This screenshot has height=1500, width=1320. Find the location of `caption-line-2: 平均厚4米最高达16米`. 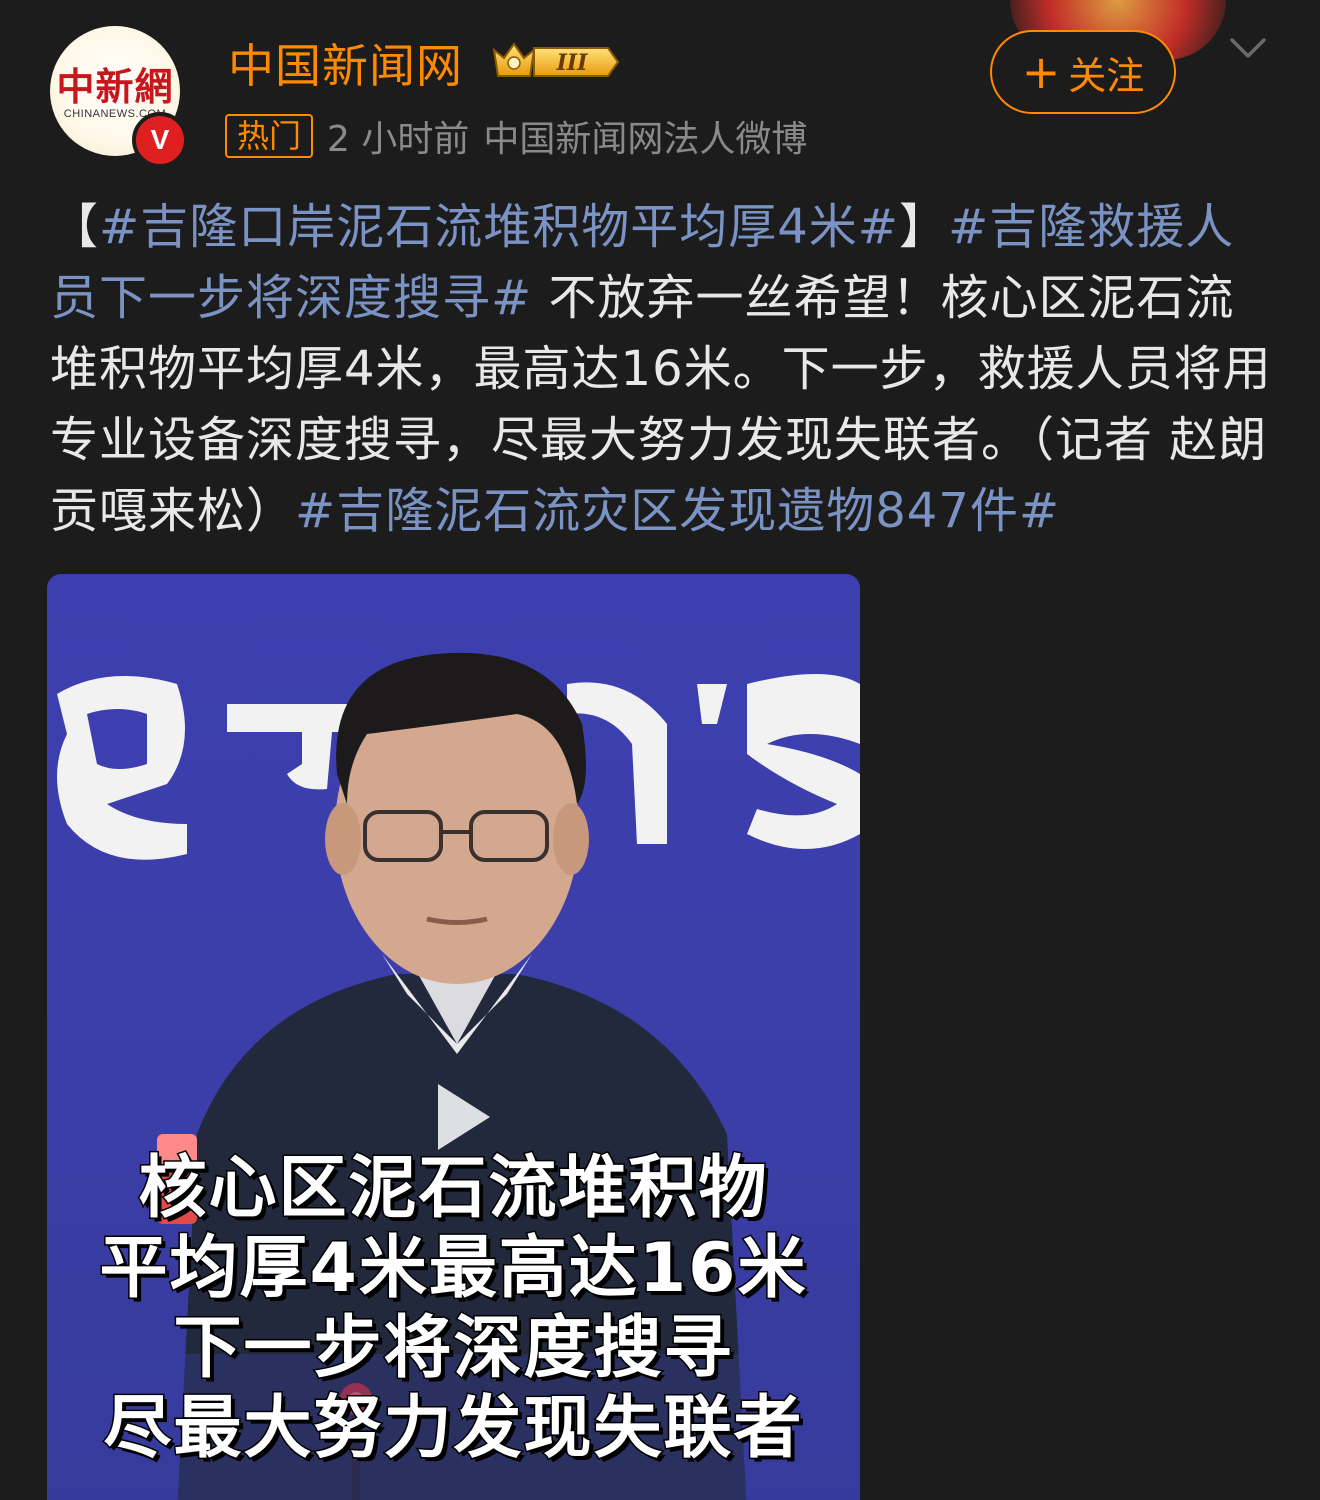

caption-line-2: 平均厚4米最高达16米 is located at coordinates (453, 1269).